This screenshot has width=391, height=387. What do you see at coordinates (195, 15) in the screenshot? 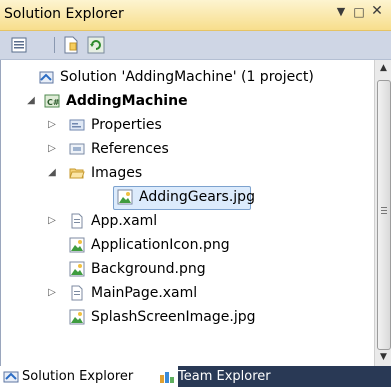
I see `panel-title-bar: Solution Explorer ▼ □ ✕` at bounding box center [195, 15].